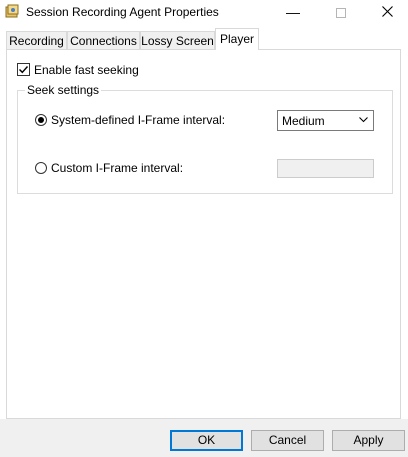 The width and height of the screenshot is (408, 457). I want to click on enable-fast-seeking-checkbox, so click(23, 69).